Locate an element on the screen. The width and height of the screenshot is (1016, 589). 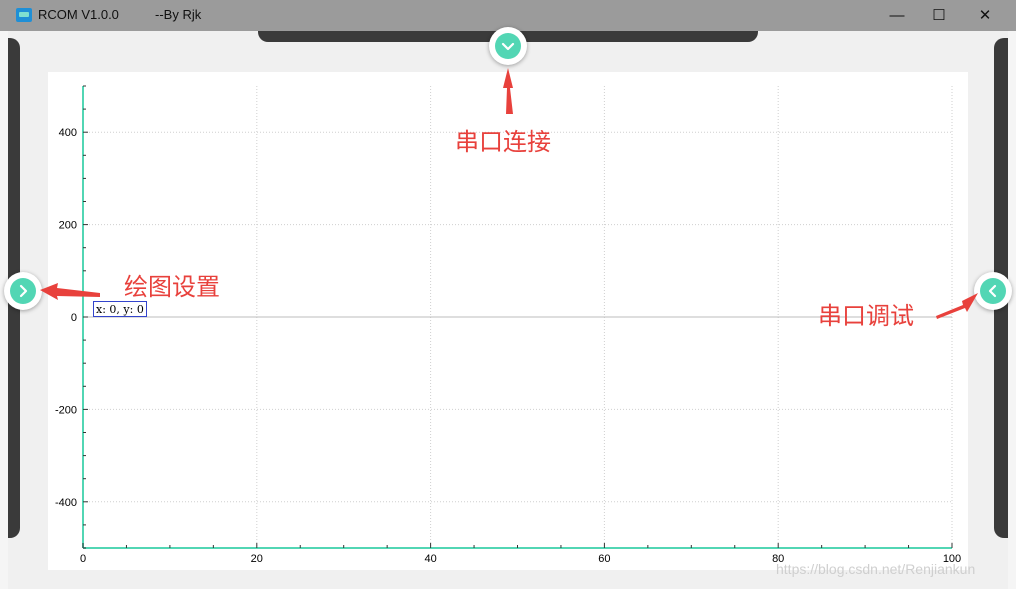
annotation-plot-settings: 绘图设置 is located at coordinates (172, 287).